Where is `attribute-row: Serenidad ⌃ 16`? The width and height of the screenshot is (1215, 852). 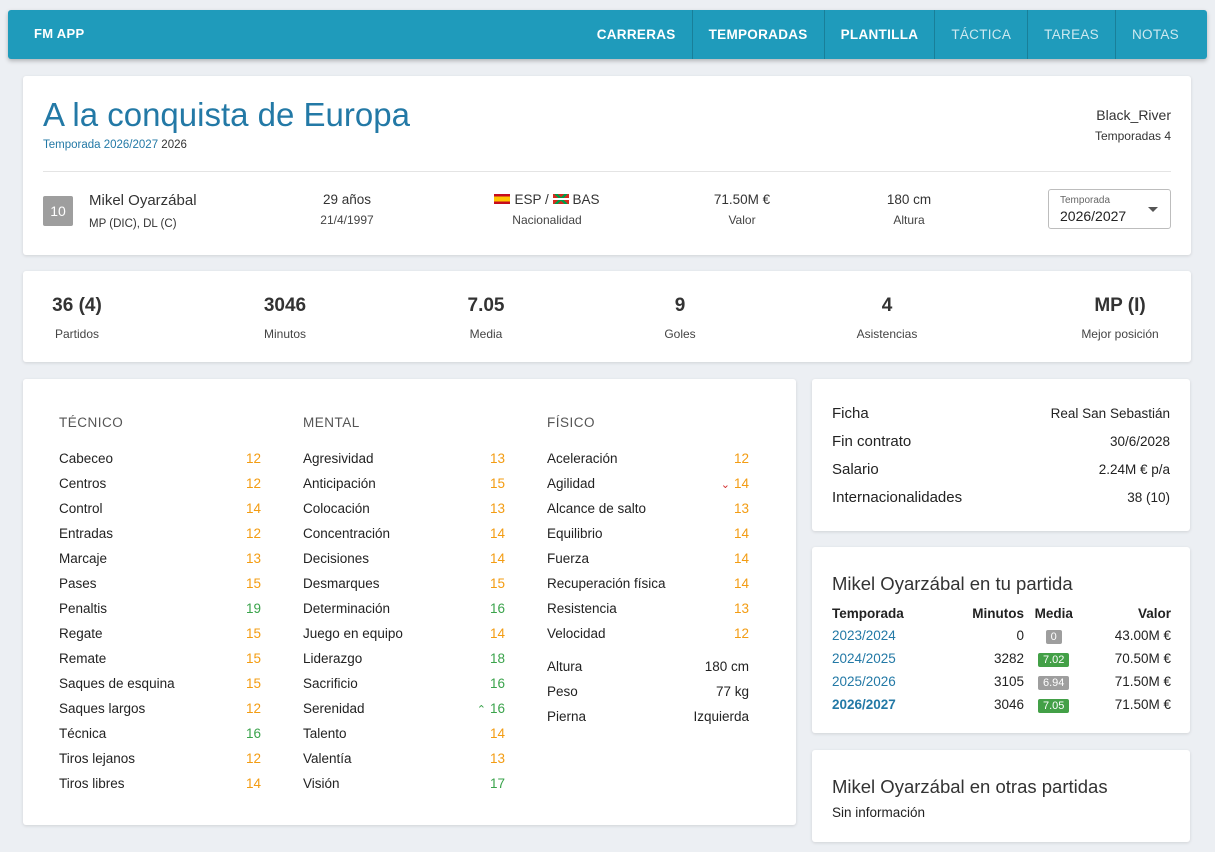 attribute-row: Serenidad ⌃ 16 is located at coordinates (404, 713).